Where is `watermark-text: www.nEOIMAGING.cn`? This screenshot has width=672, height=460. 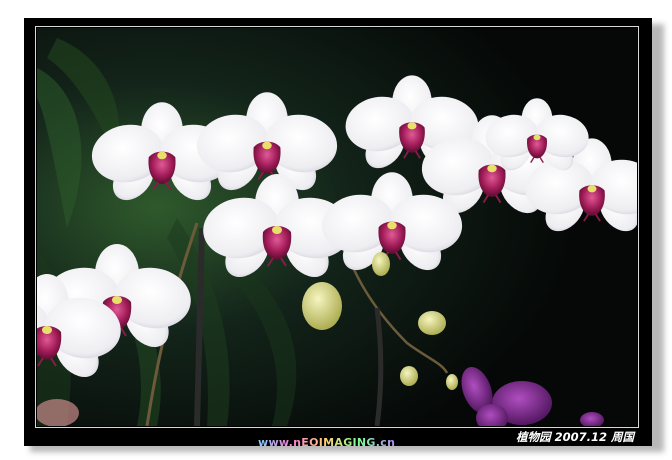
watermark-text: www.nEOIMAGING.cn is located at coordinates (327, 442).